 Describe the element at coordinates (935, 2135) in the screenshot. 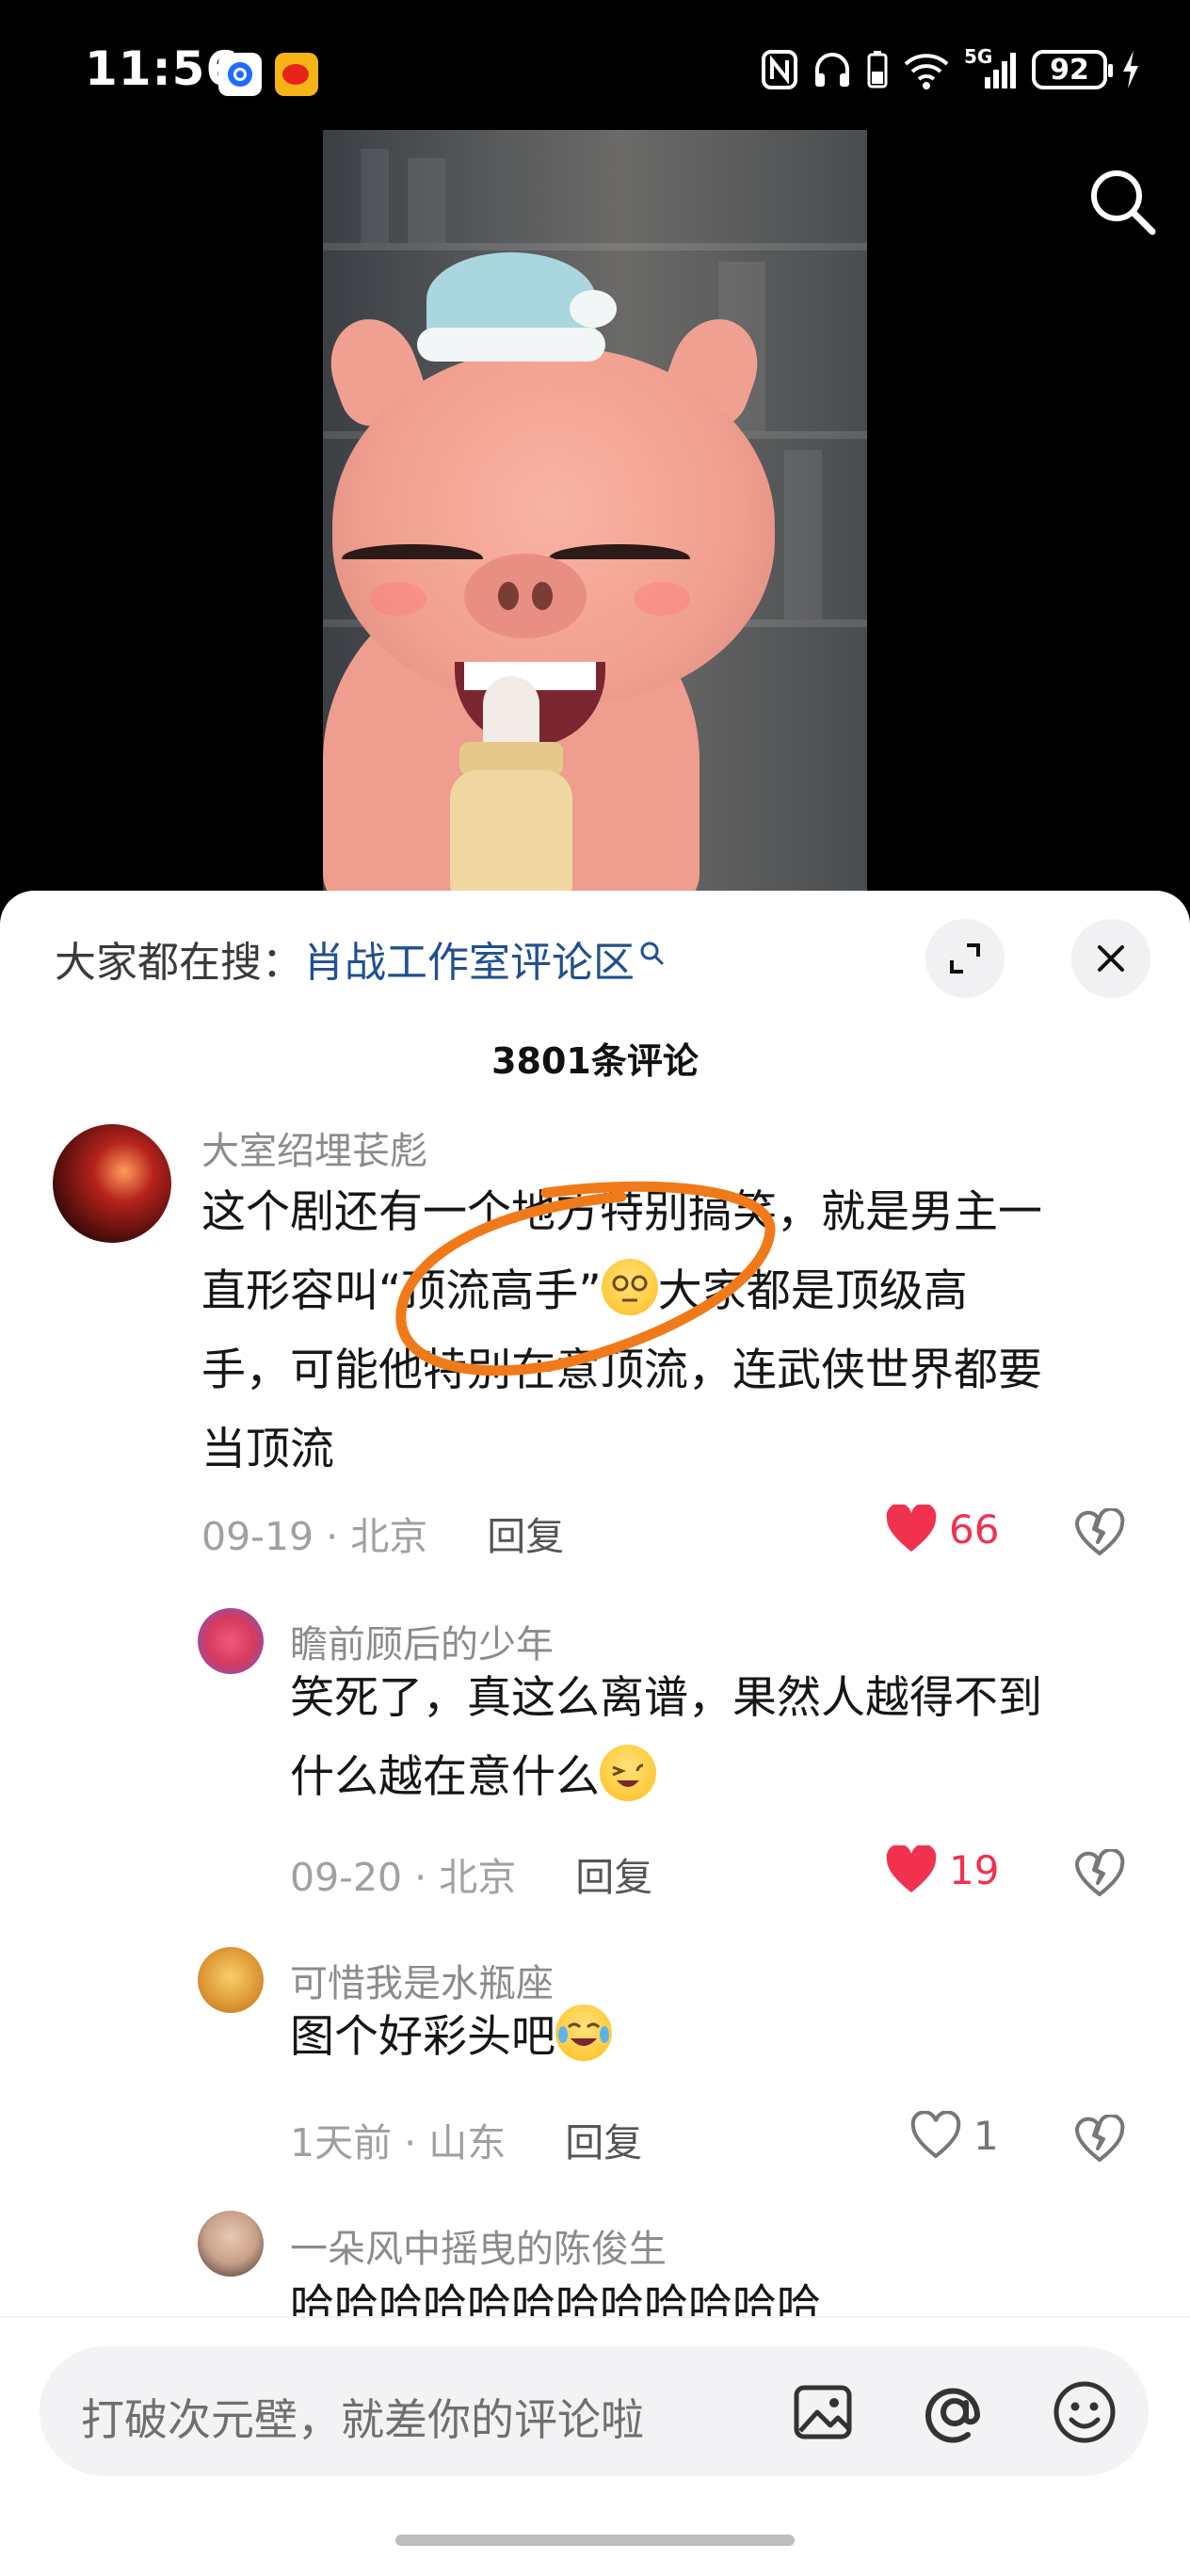

I see `heart-outline-icon` at that location.